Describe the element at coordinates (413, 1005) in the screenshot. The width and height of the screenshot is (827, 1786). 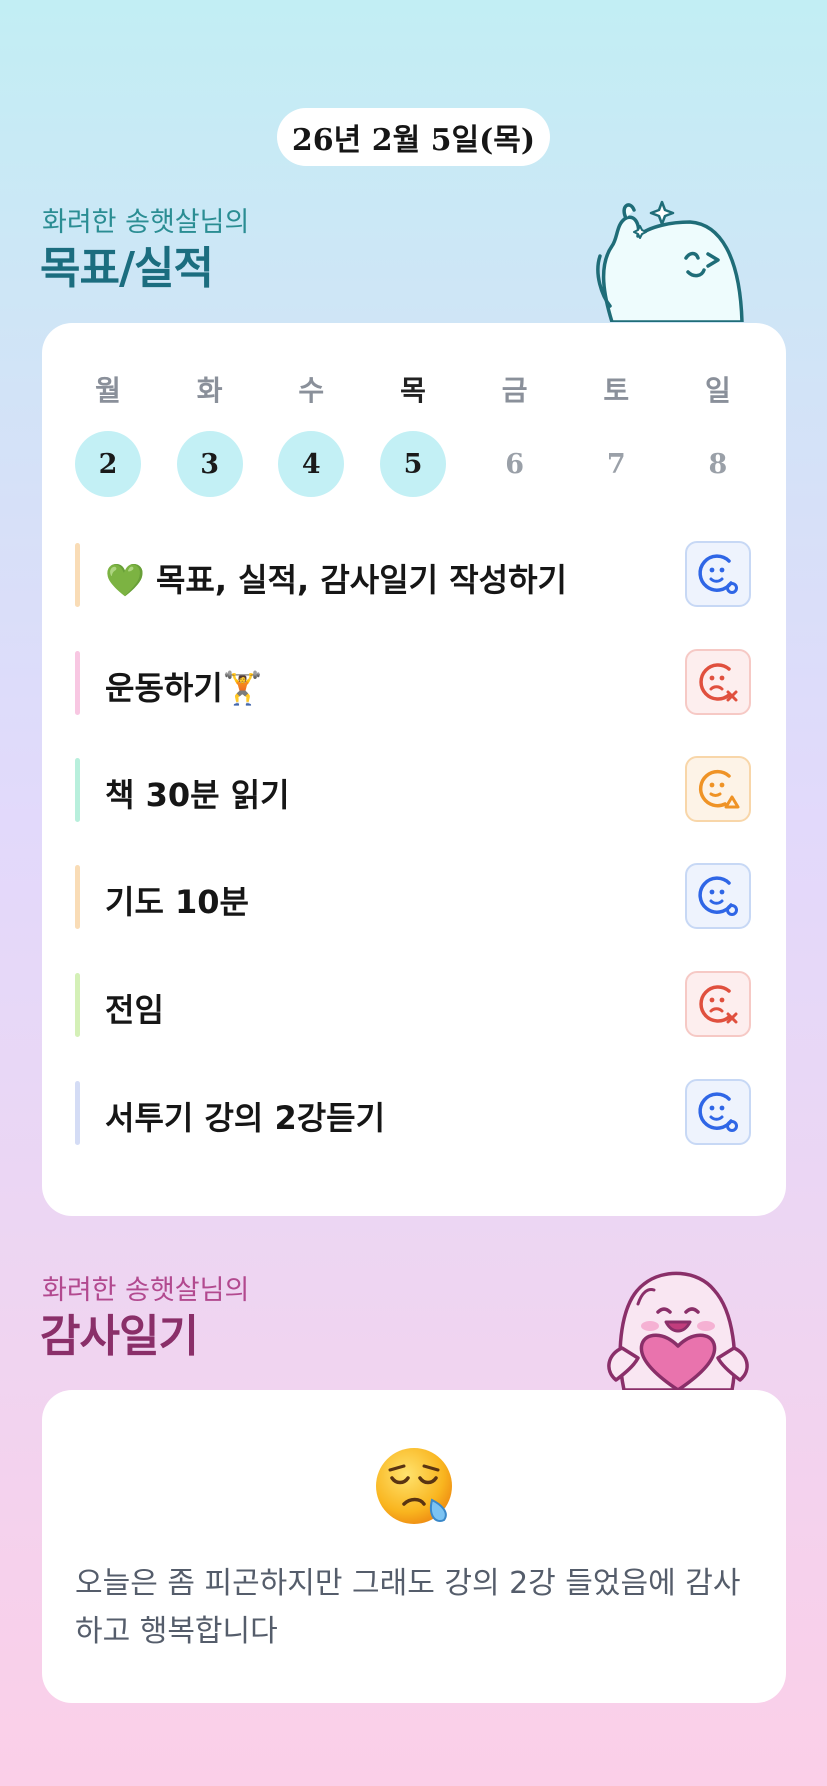
I see `goal-item: 전임` at that location.